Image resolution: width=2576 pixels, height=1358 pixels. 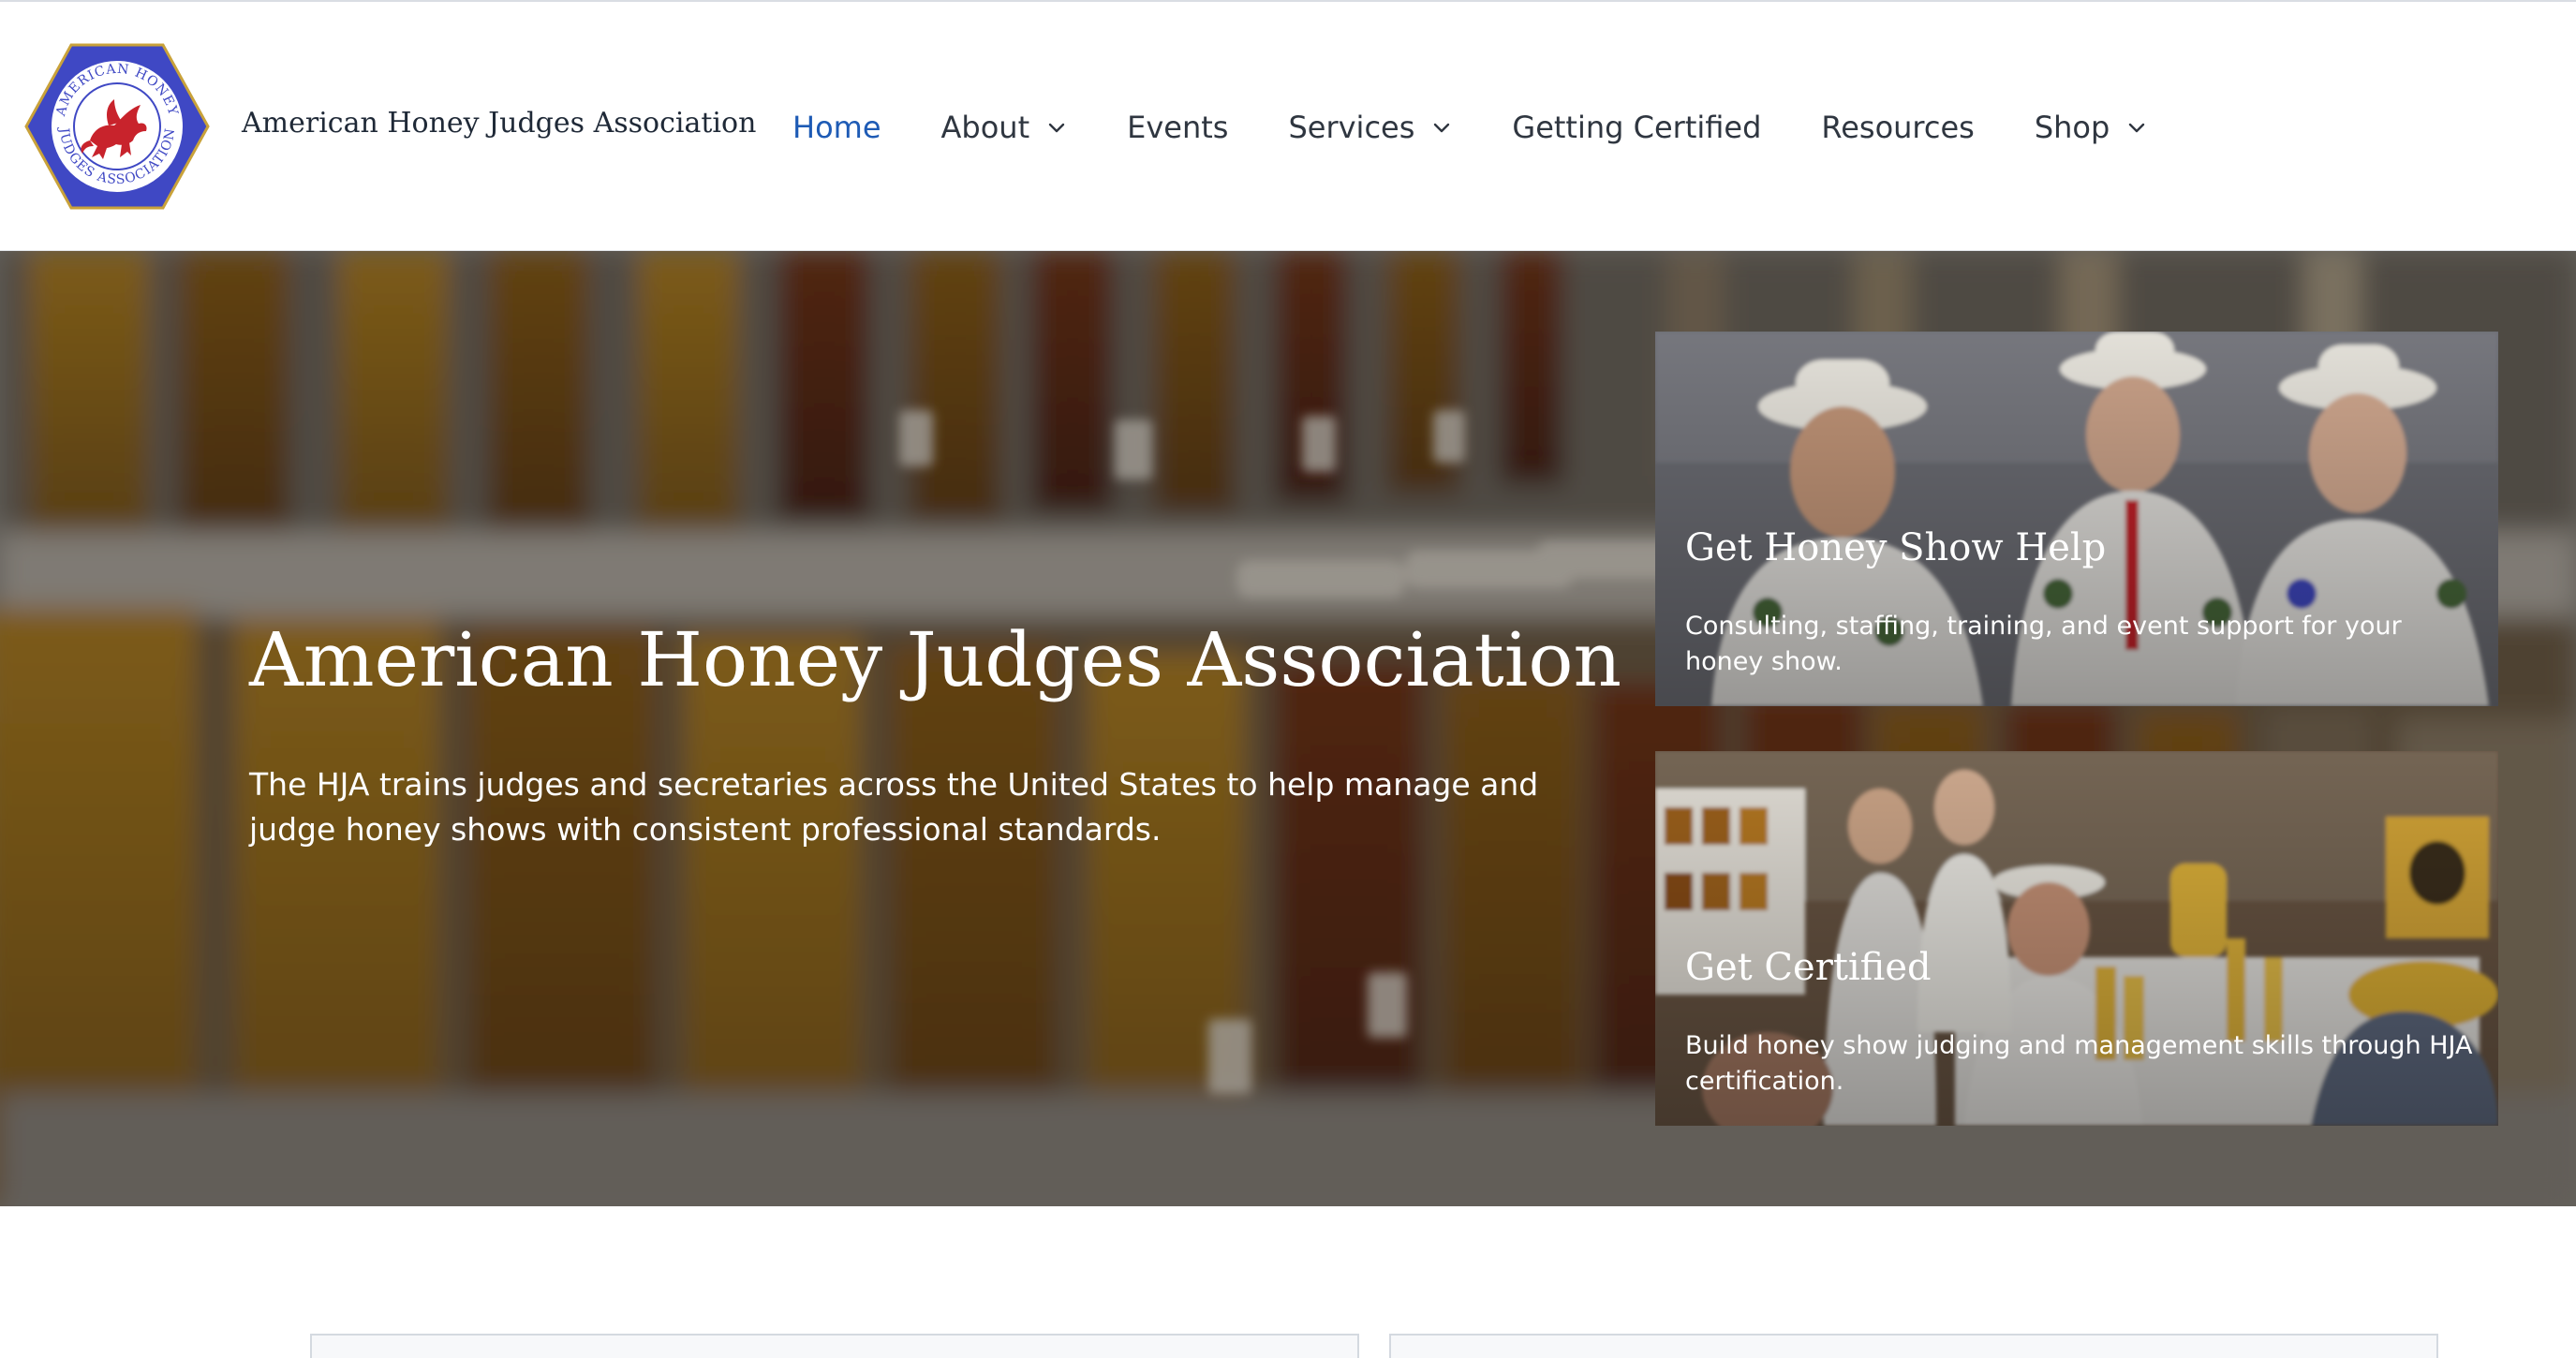 I want to click on nav-item-about: About, so click(x=1005, y=127).